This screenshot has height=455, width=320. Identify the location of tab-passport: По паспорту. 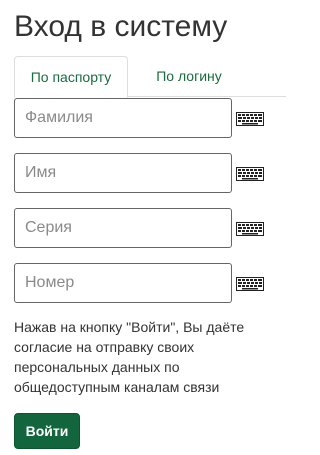
(71, 77).